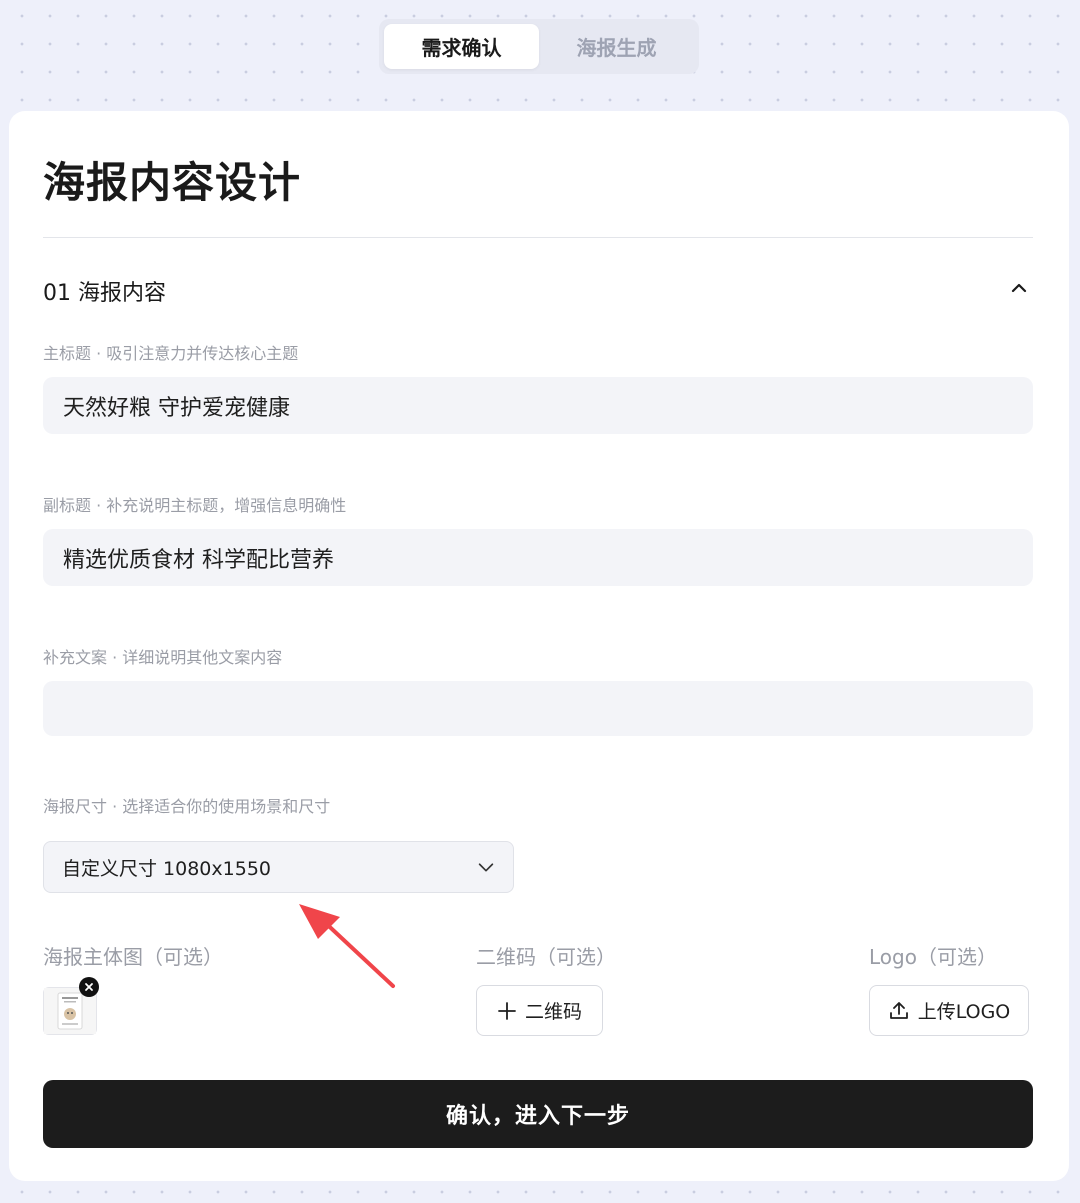 Image resolution: width=1080 pixels, height=1203 pixels. I want to click on upload-logo-button: 上传LOGO, so click(949, 1010).